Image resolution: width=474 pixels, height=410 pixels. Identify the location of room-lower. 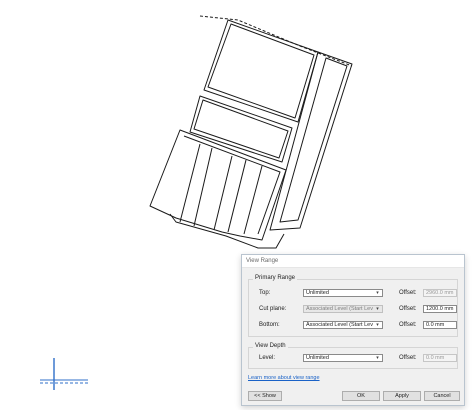
(218, 185).